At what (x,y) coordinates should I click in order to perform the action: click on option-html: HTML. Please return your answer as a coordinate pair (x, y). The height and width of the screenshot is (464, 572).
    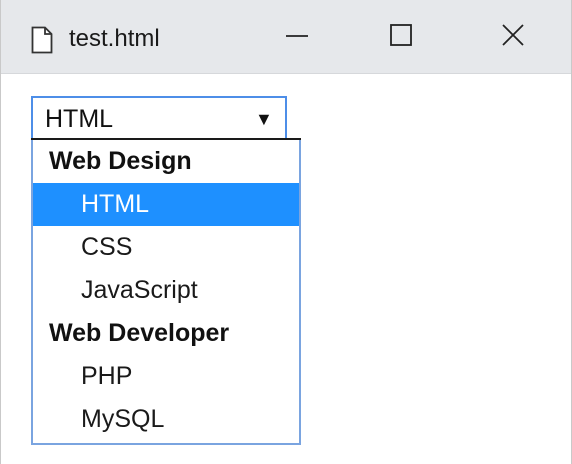
    Looking at the image, I should click on (166, 204).